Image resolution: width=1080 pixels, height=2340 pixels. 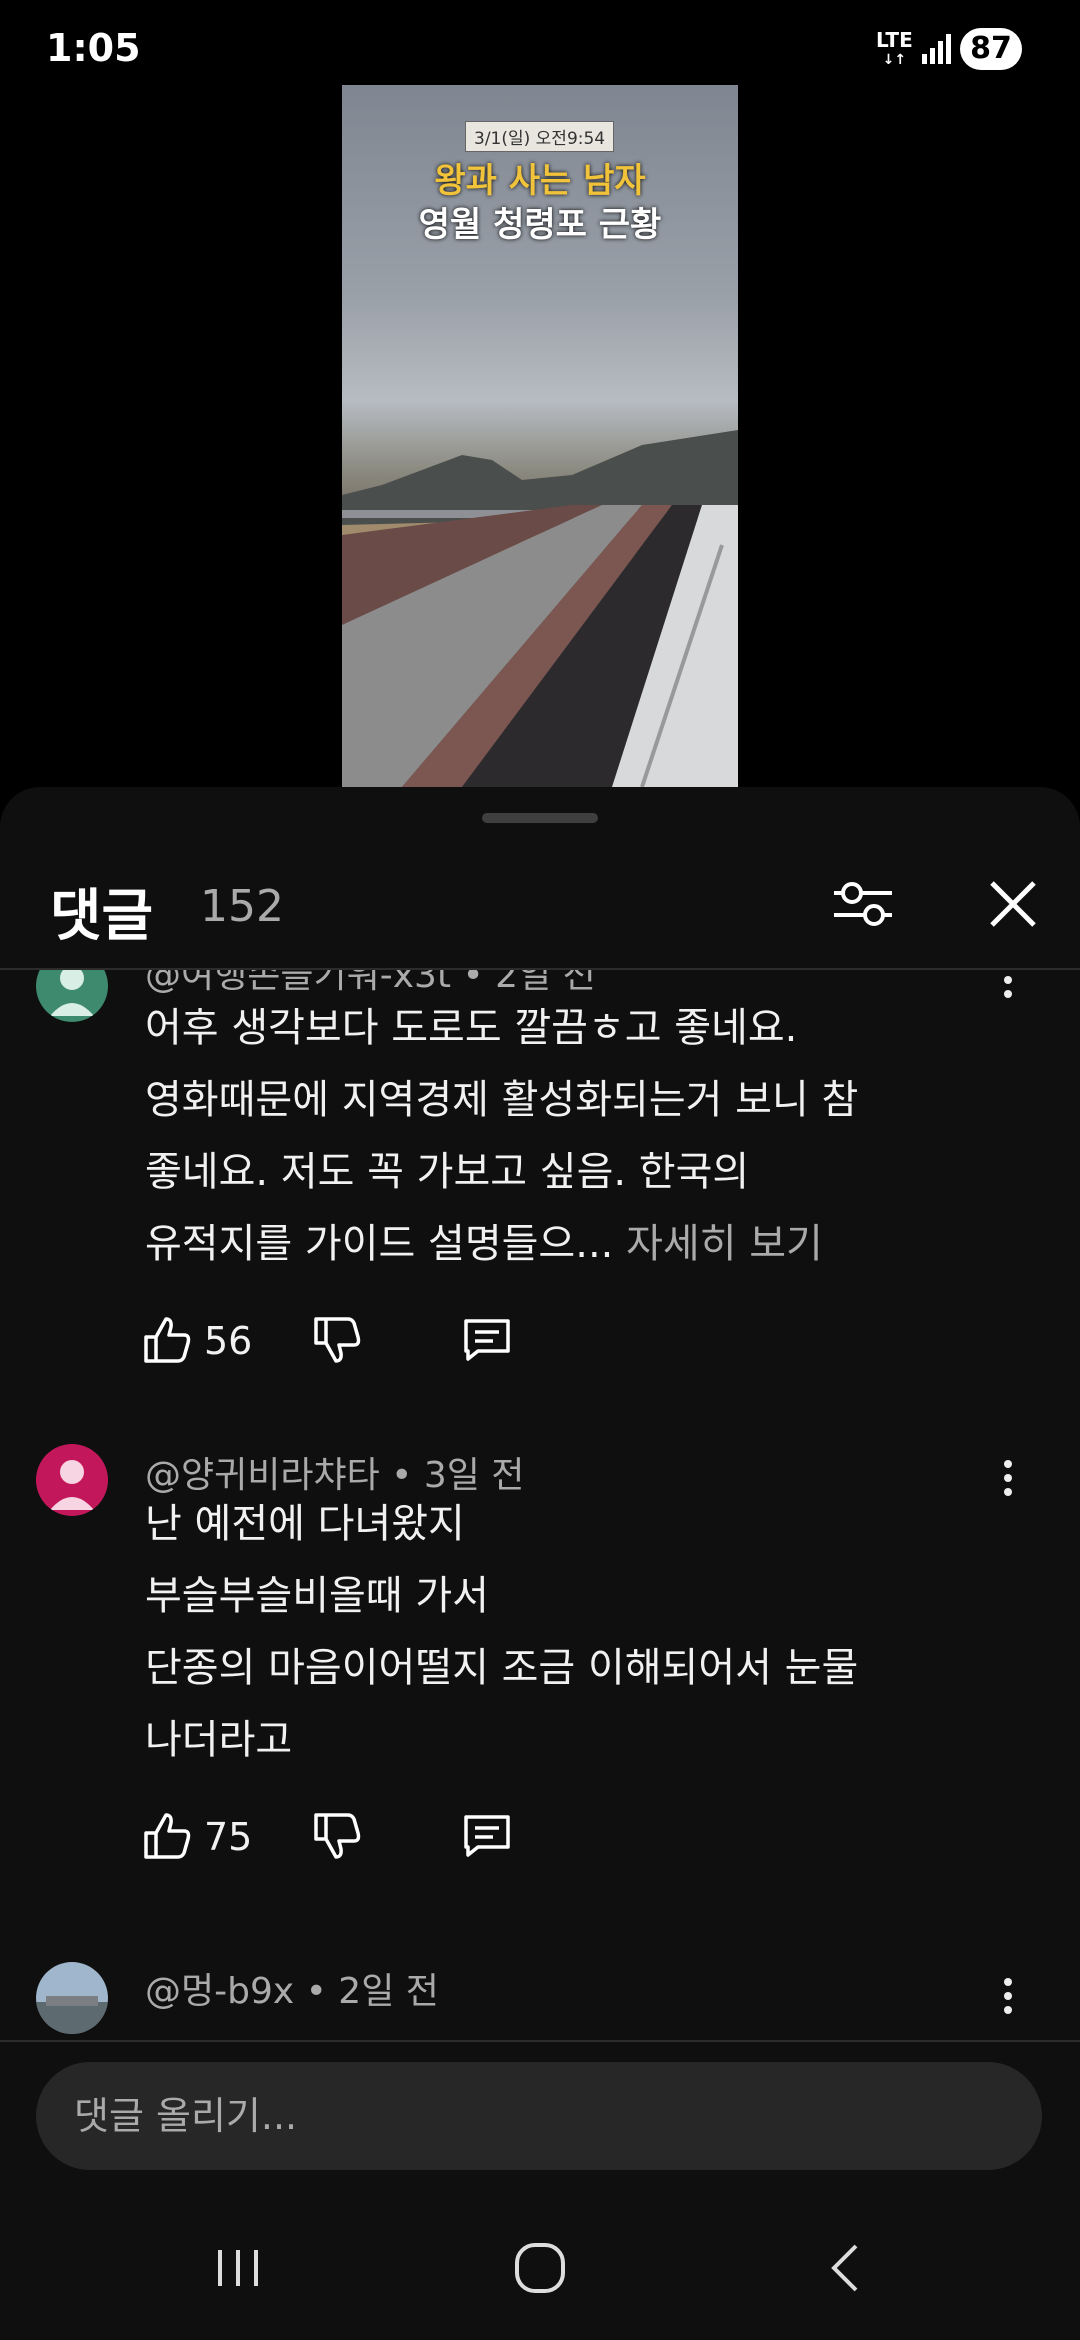 What do you see at coordinates (540, 436) in the screenshot?
I see `video-player: 3/1(일) 오전9:54 왕과 사는 남자 영월 청령포 근황` at bounding box center [540, 436].